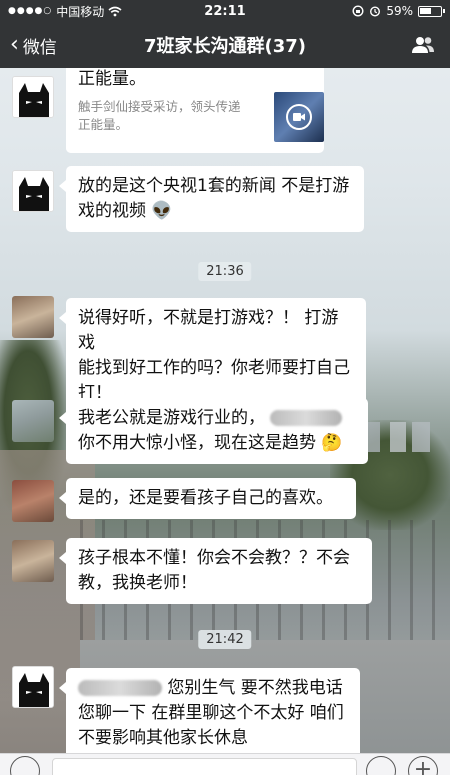 This screenshot has width=450, height=775. What do you see at coordinates (423, 45) in the screenshot?
I see `people-icon` at bounding box center [423, 45].